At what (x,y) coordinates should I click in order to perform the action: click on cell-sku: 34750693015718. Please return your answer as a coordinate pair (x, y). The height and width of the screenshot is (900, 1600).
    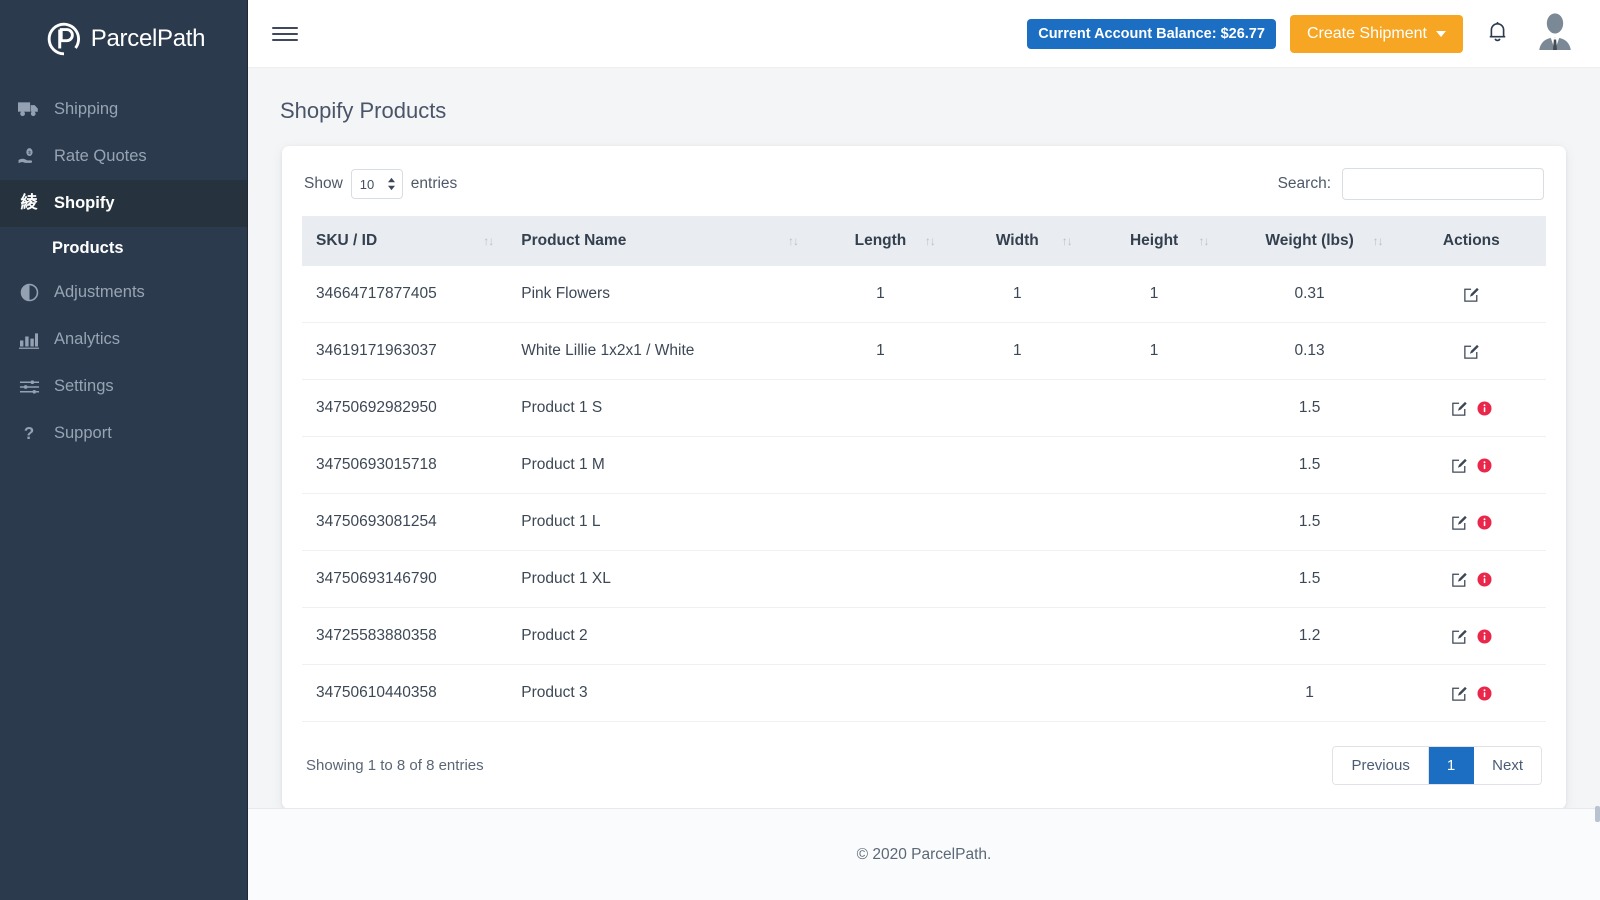
    Looking at the image, I should click on (405, 465).